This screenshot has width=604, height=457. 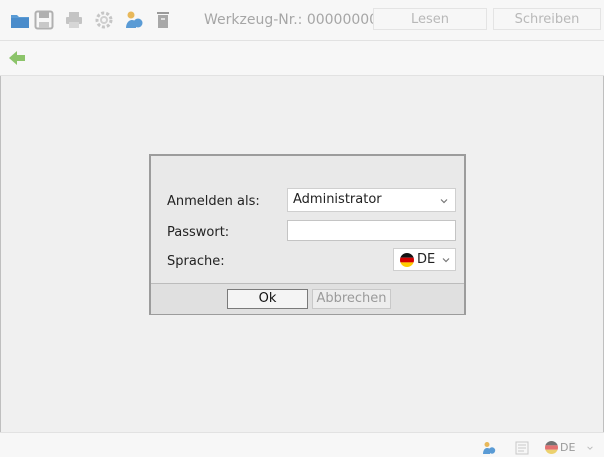 What do you see at coordinates (267, 299) in the screenshot?
I see `ok-button: Ok` at bounding box center [267, 299].